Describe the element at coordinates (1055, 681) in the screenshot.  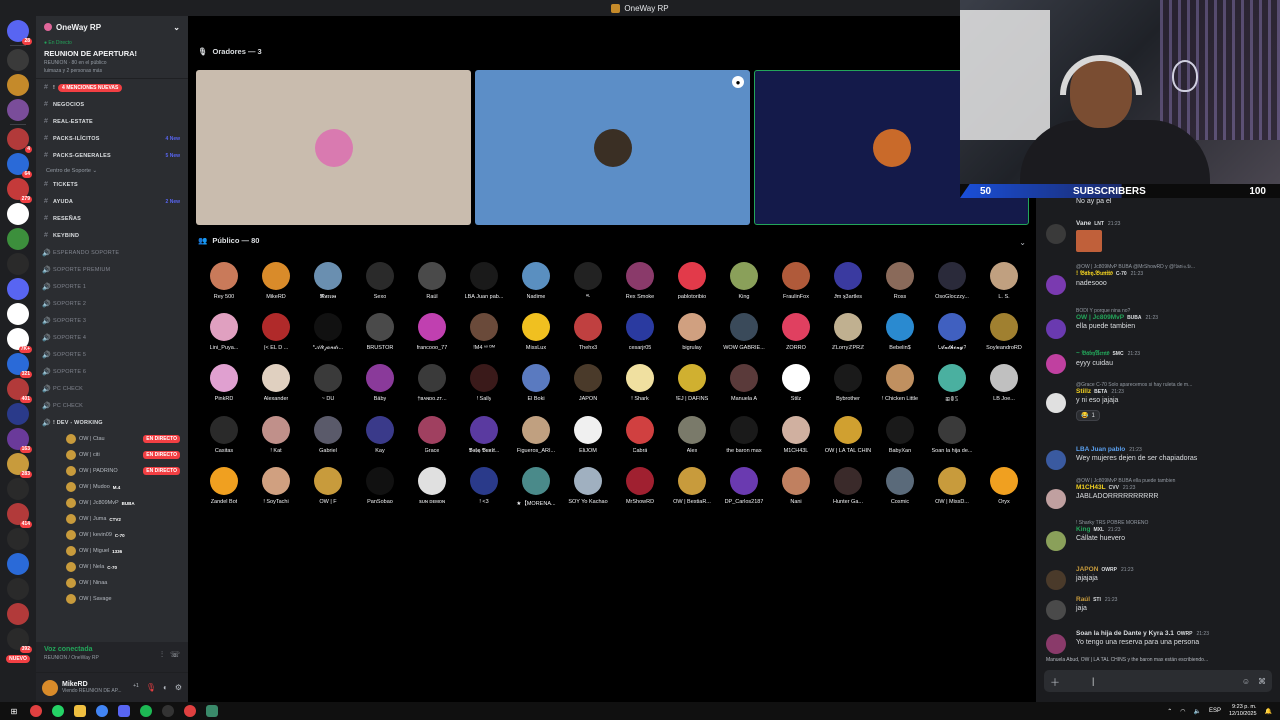
I see `add-attachment-icon: ＋` at that location.